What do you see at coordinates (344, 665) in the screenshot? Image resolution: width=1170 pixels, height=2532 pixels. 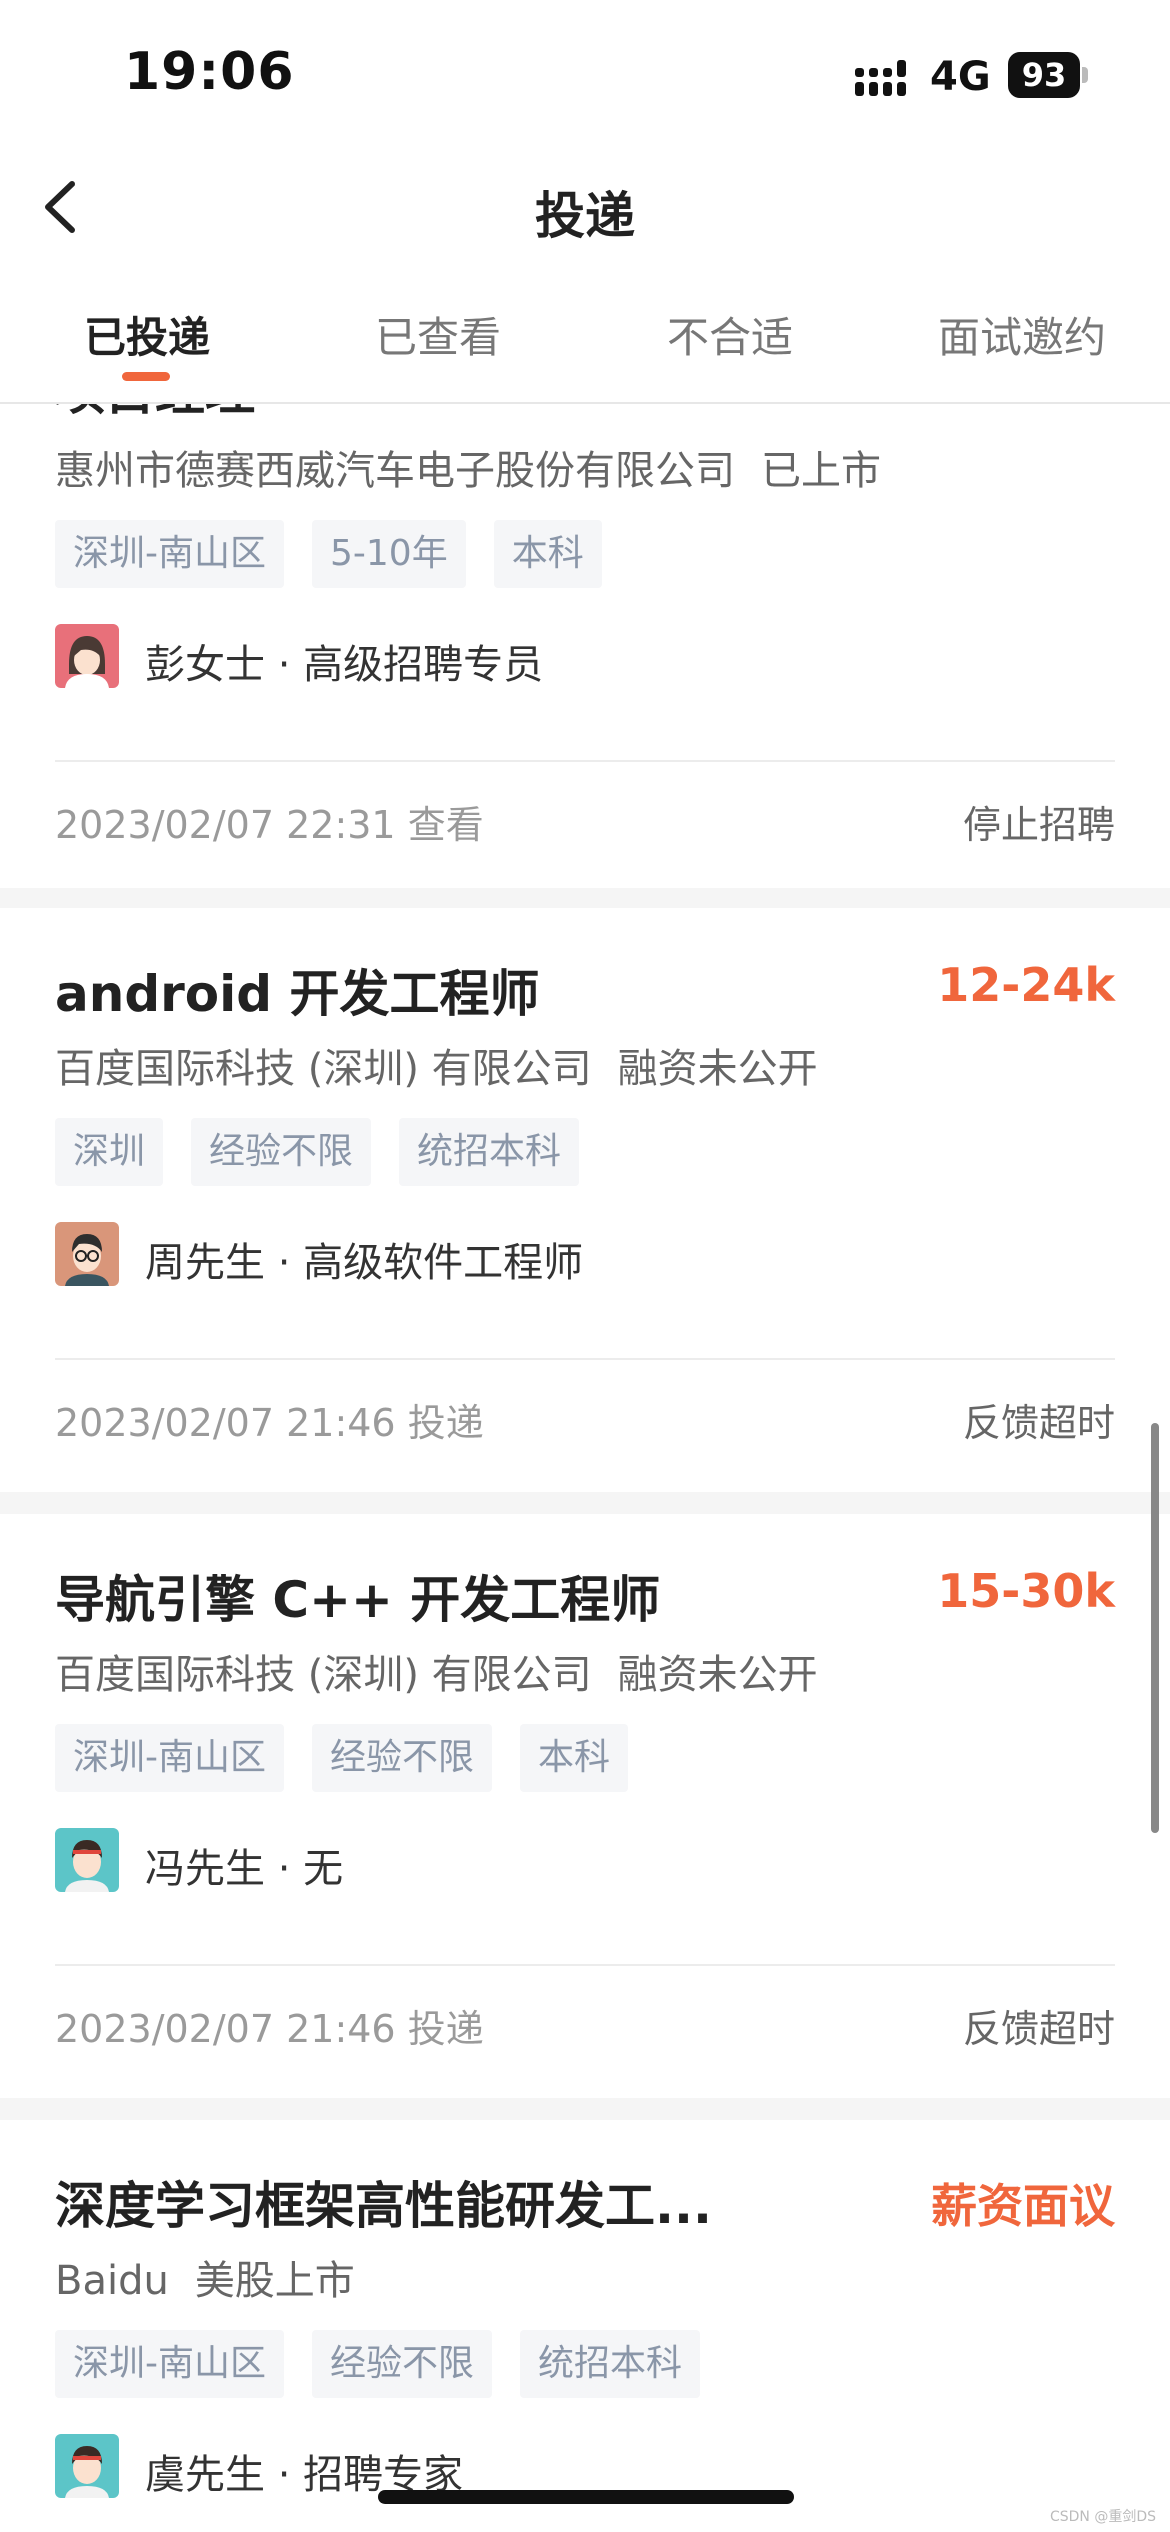 I see `recruiter-info: 彭女士 · 高级招聘专员` at bounding box center [344, 665].